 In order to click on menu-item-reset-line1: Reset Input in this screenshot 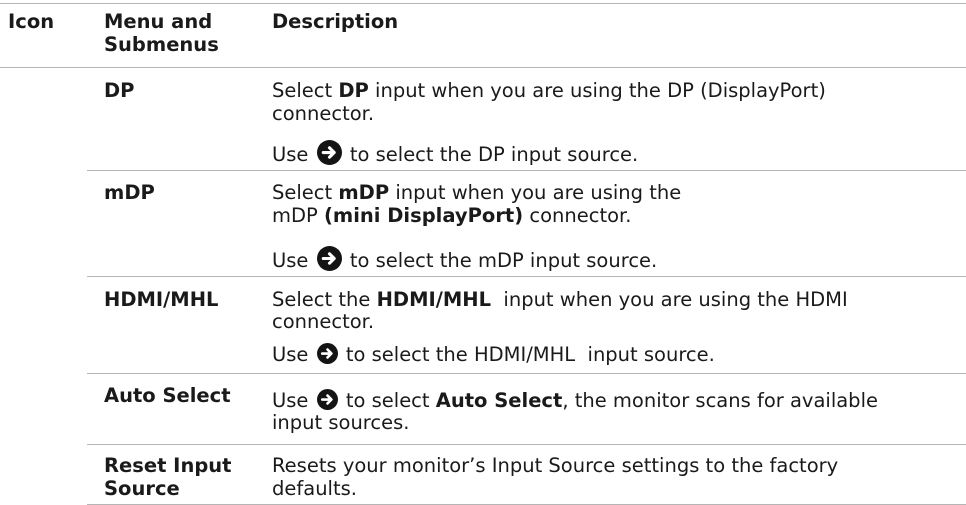, I will do `click(168, 465)`.